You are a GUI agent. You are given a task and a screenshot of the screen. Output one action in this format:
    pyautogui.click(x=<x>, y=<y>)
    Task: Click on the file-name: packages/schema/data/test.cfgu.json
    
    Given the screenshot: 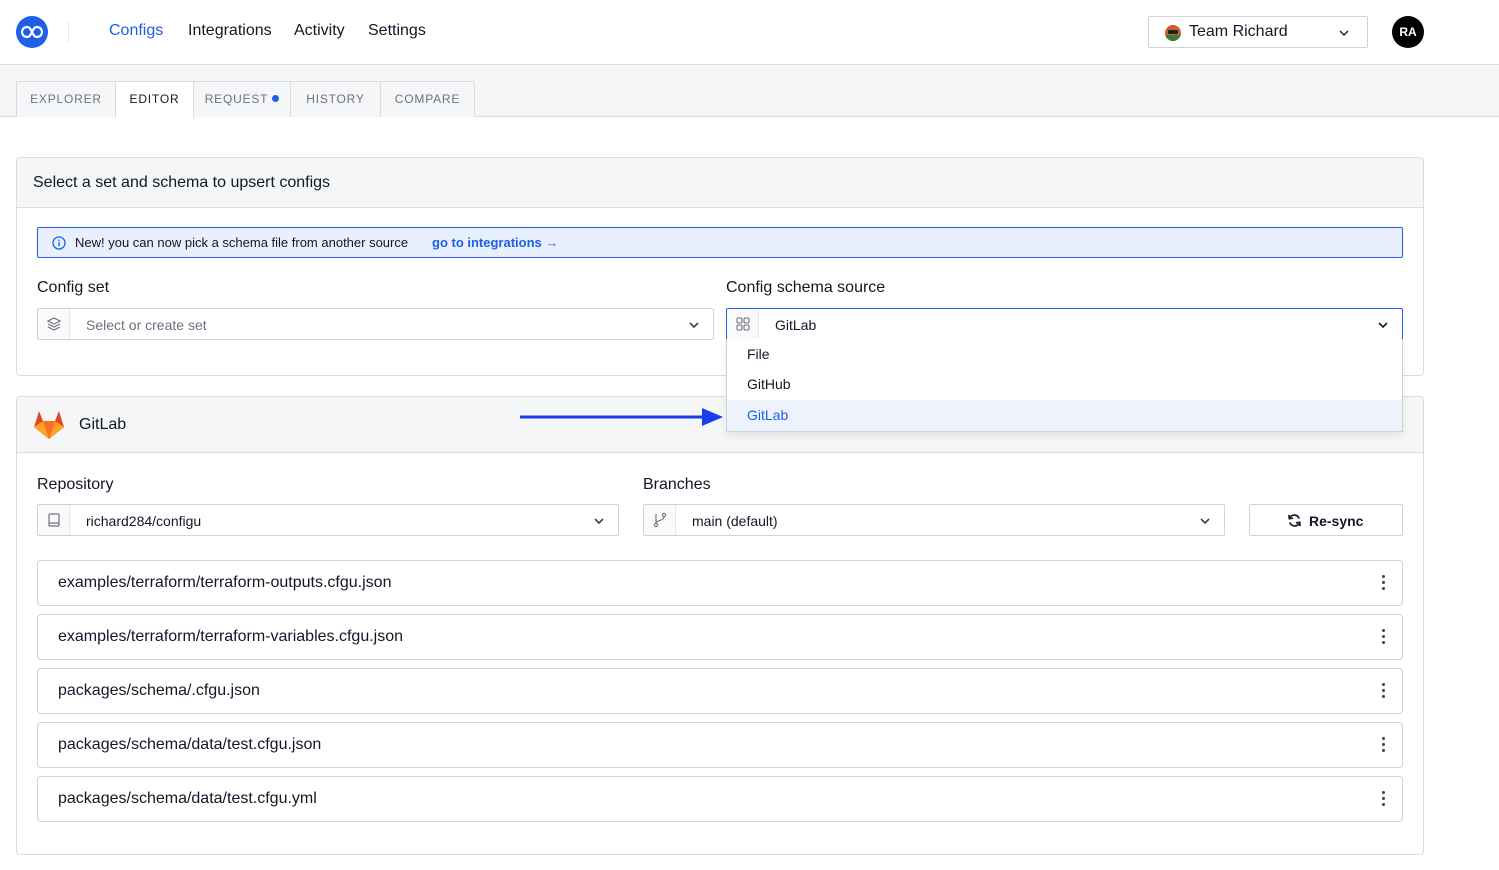 What is the action you would take?
    pyautogui.click(x=190, y=744)
    